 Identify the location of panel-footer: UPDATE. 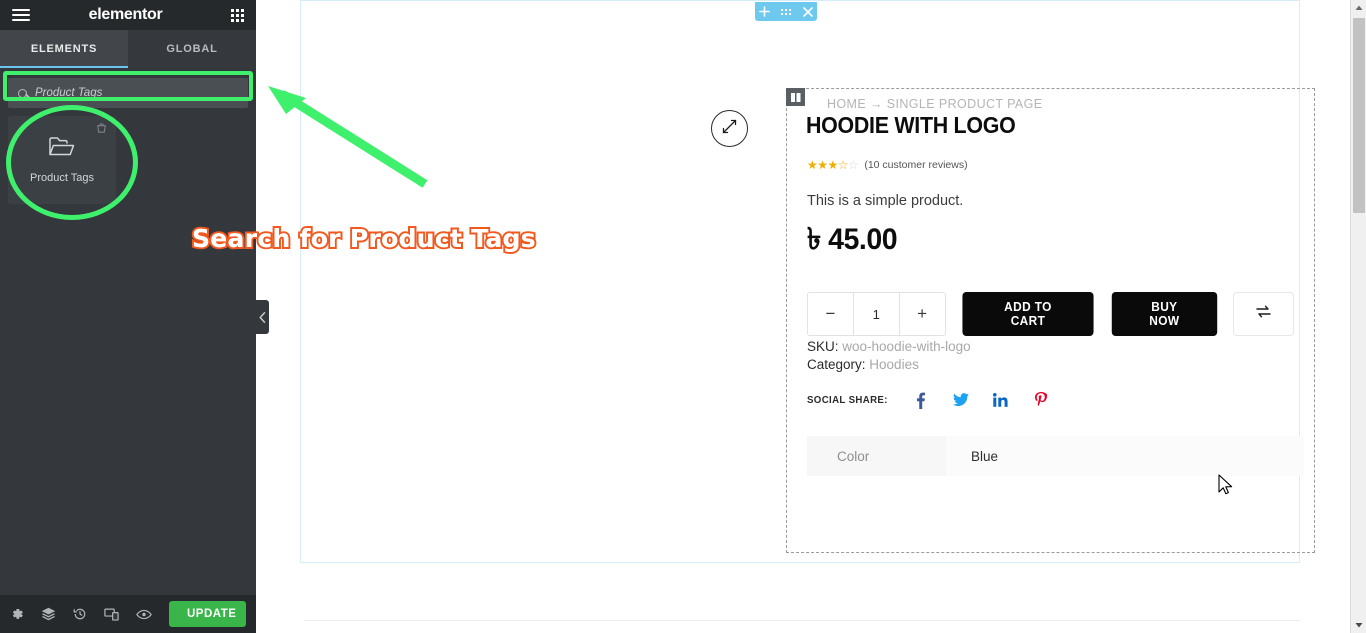
(128, 614).